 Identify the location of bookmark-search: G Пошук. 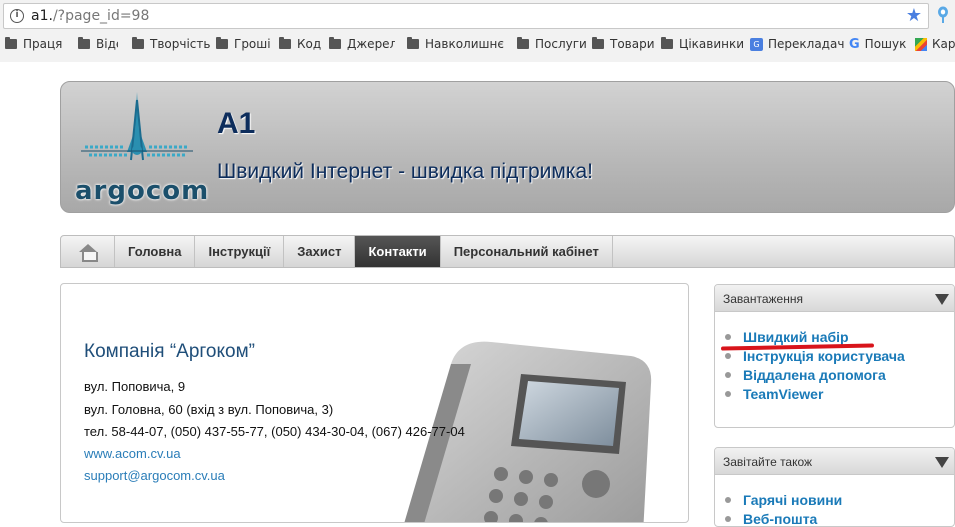
(877, 44).